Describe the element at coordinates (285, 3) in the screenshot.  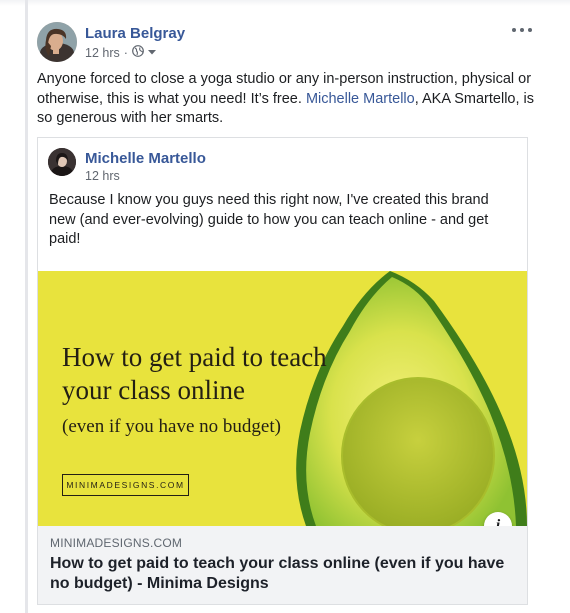
I see `feed-top-edge` at that location.